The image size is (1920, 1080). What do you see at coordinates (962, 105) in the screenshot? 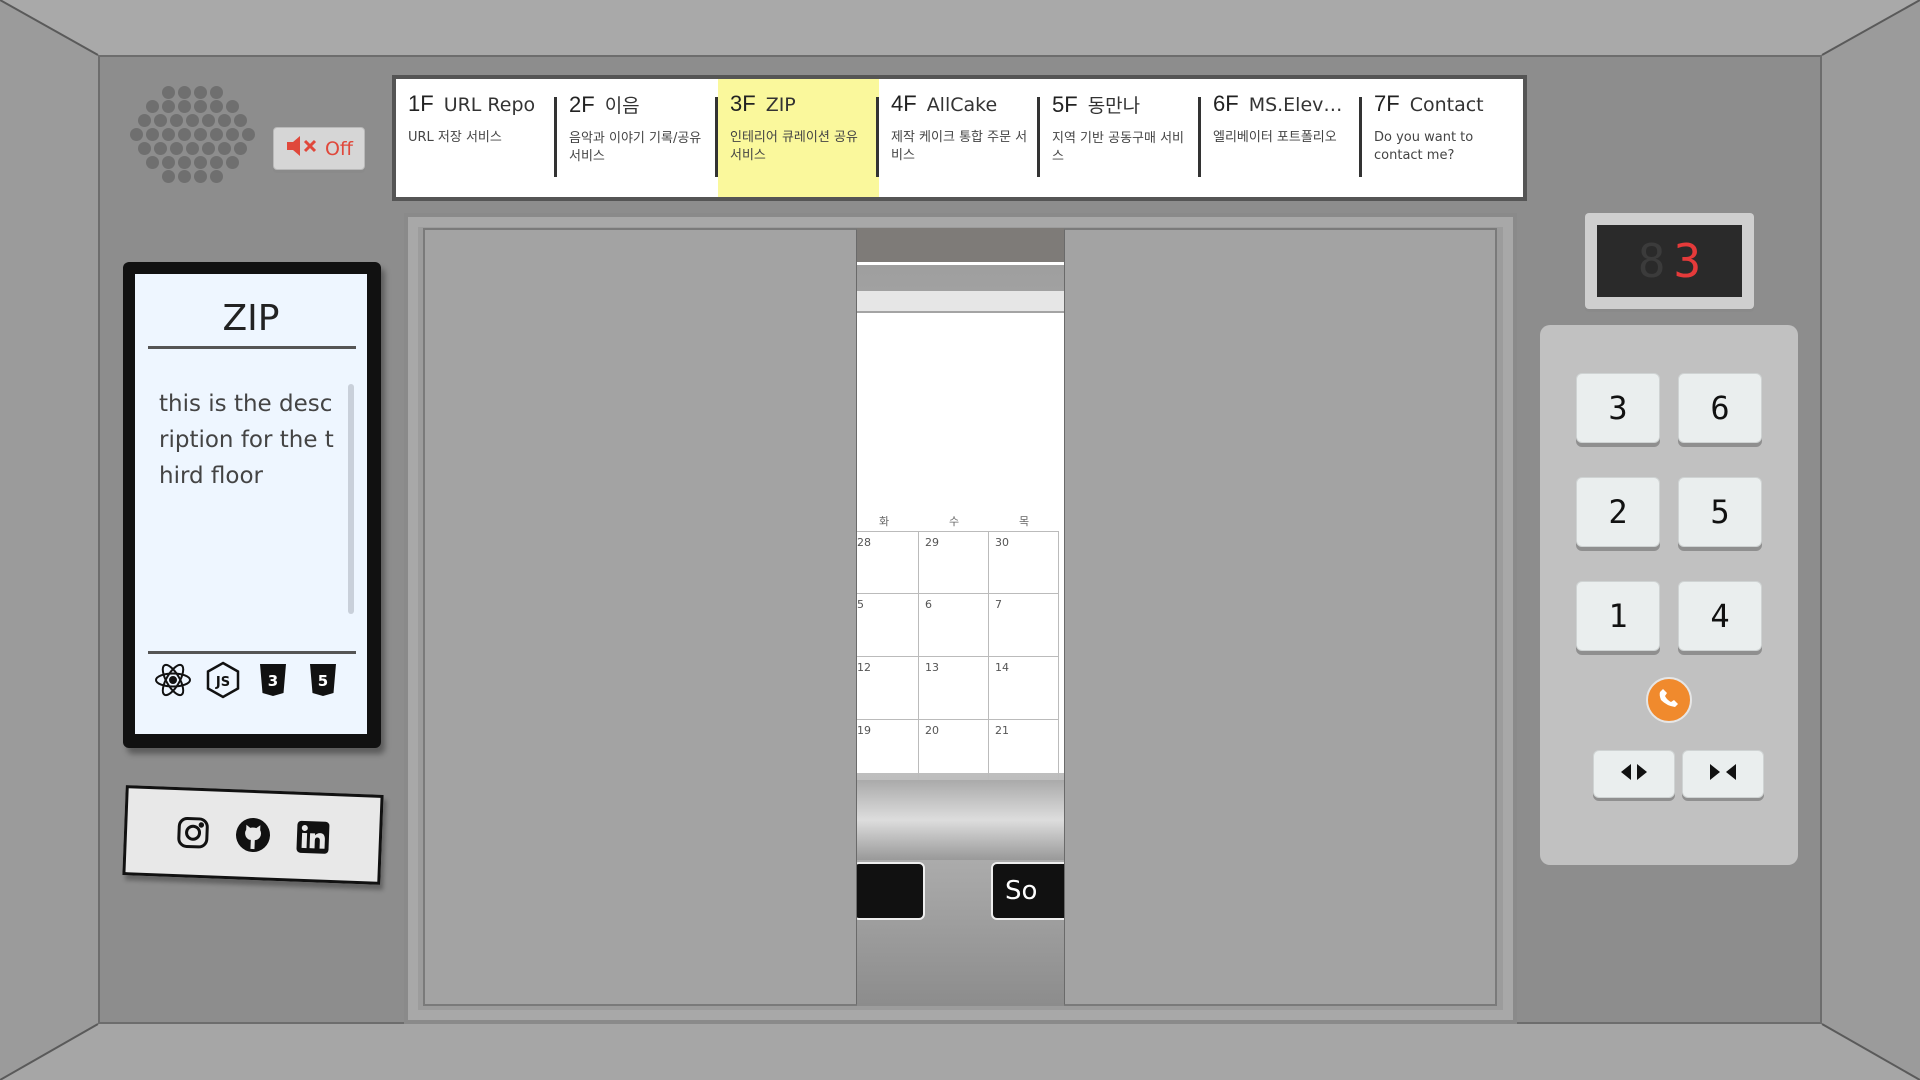
I see `floor-name: AllCake` at bounding box center [962, 105].